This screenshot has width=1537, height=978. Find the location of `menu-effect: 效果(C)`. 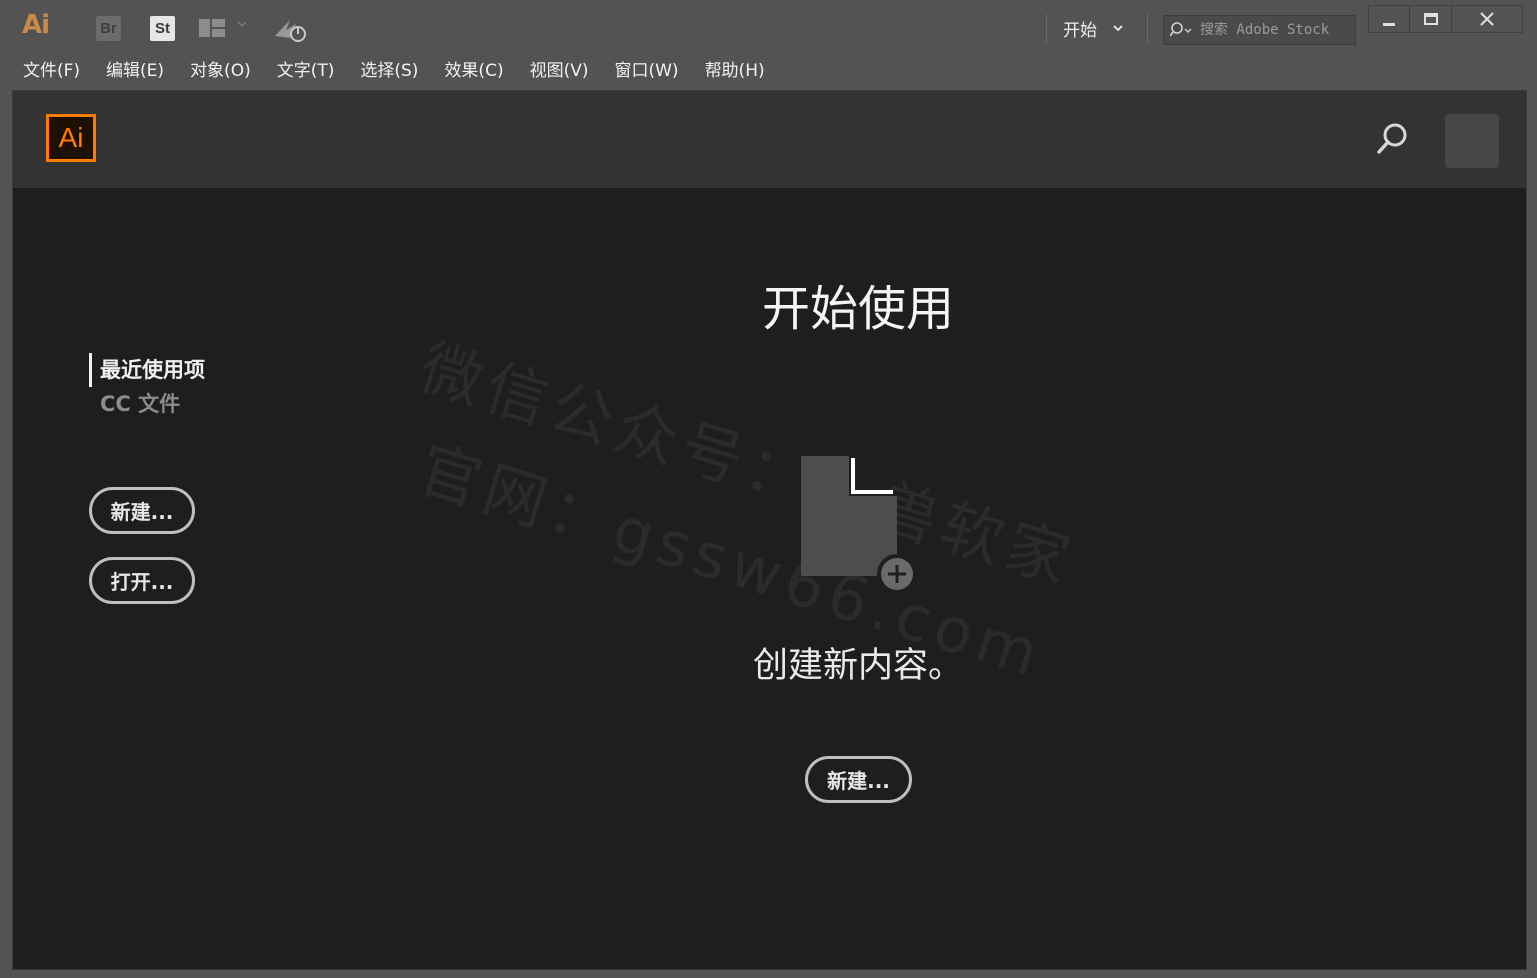

menu-effect: 效果(C) is located at coordinates (473, 71).